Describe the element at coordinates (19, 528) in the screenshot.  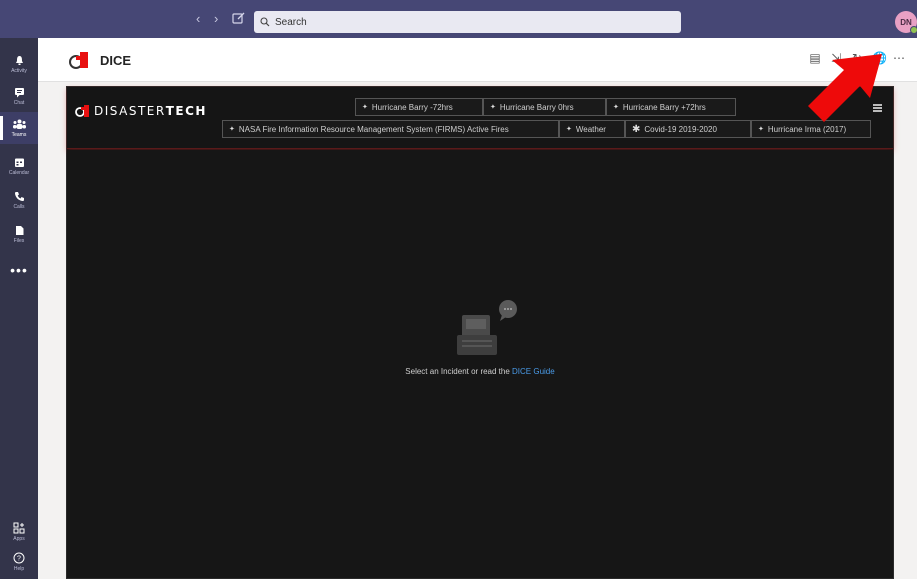
I see `apps-icon` at that location.